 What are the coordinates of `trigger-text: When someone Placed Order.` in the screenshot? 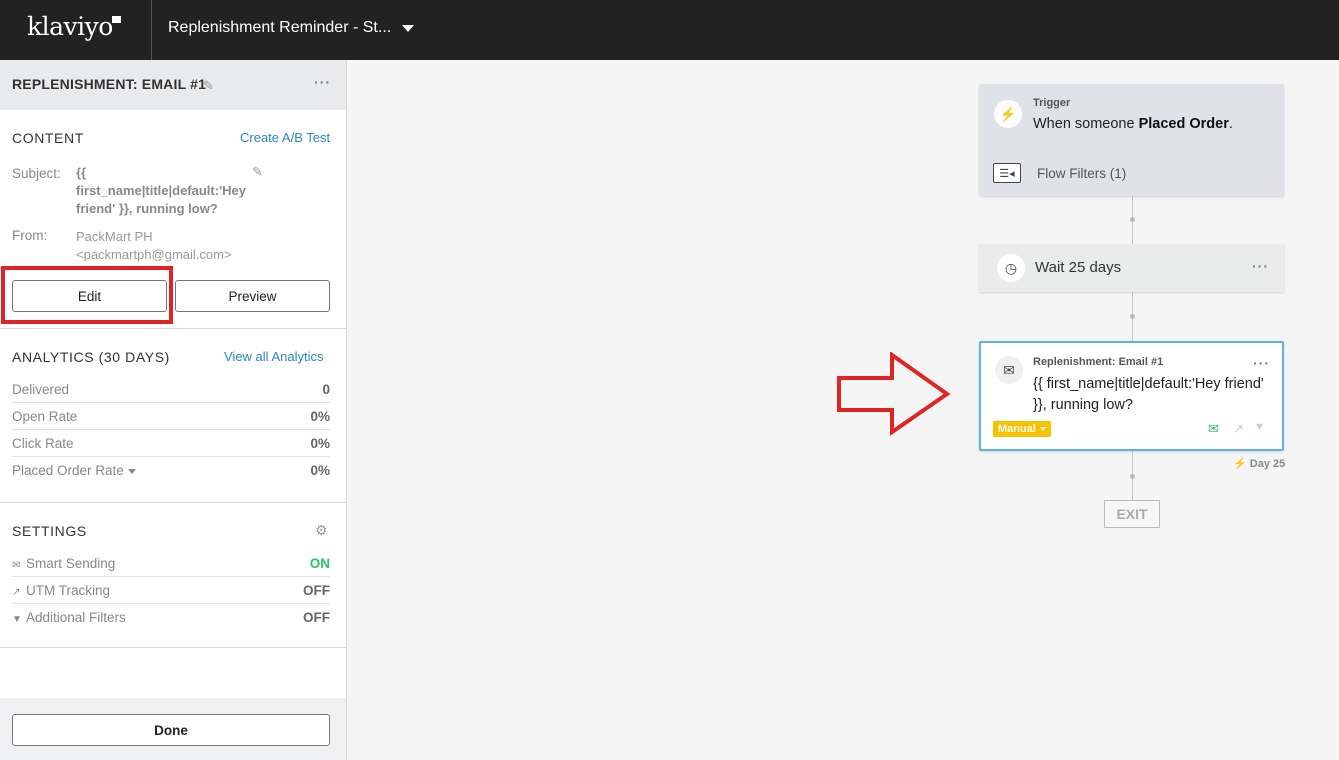 It's located at (1133, 124).